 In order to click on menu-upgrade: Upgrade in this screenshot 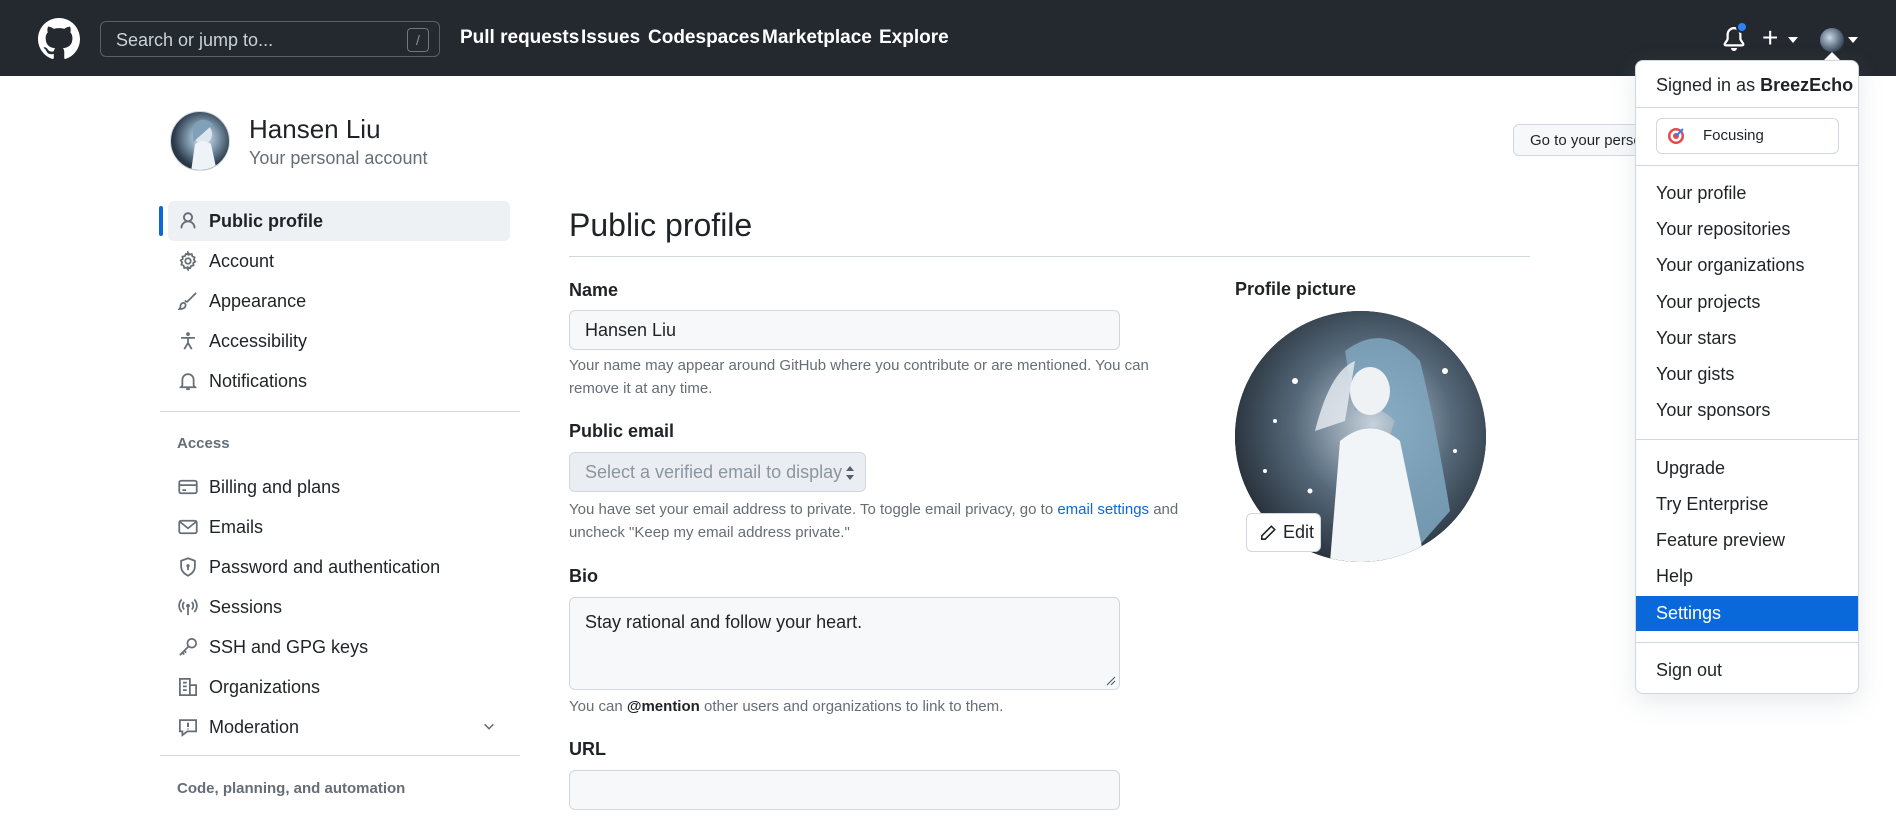, I will do `click(1747, 468)`.